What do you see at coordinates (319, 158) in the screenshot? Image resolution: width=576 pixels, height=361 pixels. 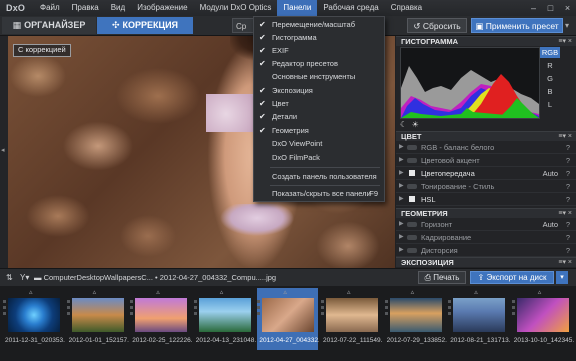 I see `menu-item-filmpack: DxO FilmPack` at bounding box center [319, 158].